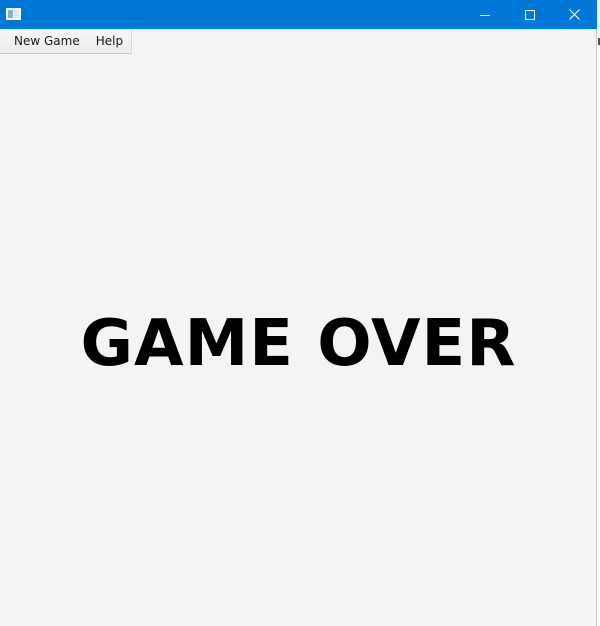  I want to click on close-icon, so click(574, 14).